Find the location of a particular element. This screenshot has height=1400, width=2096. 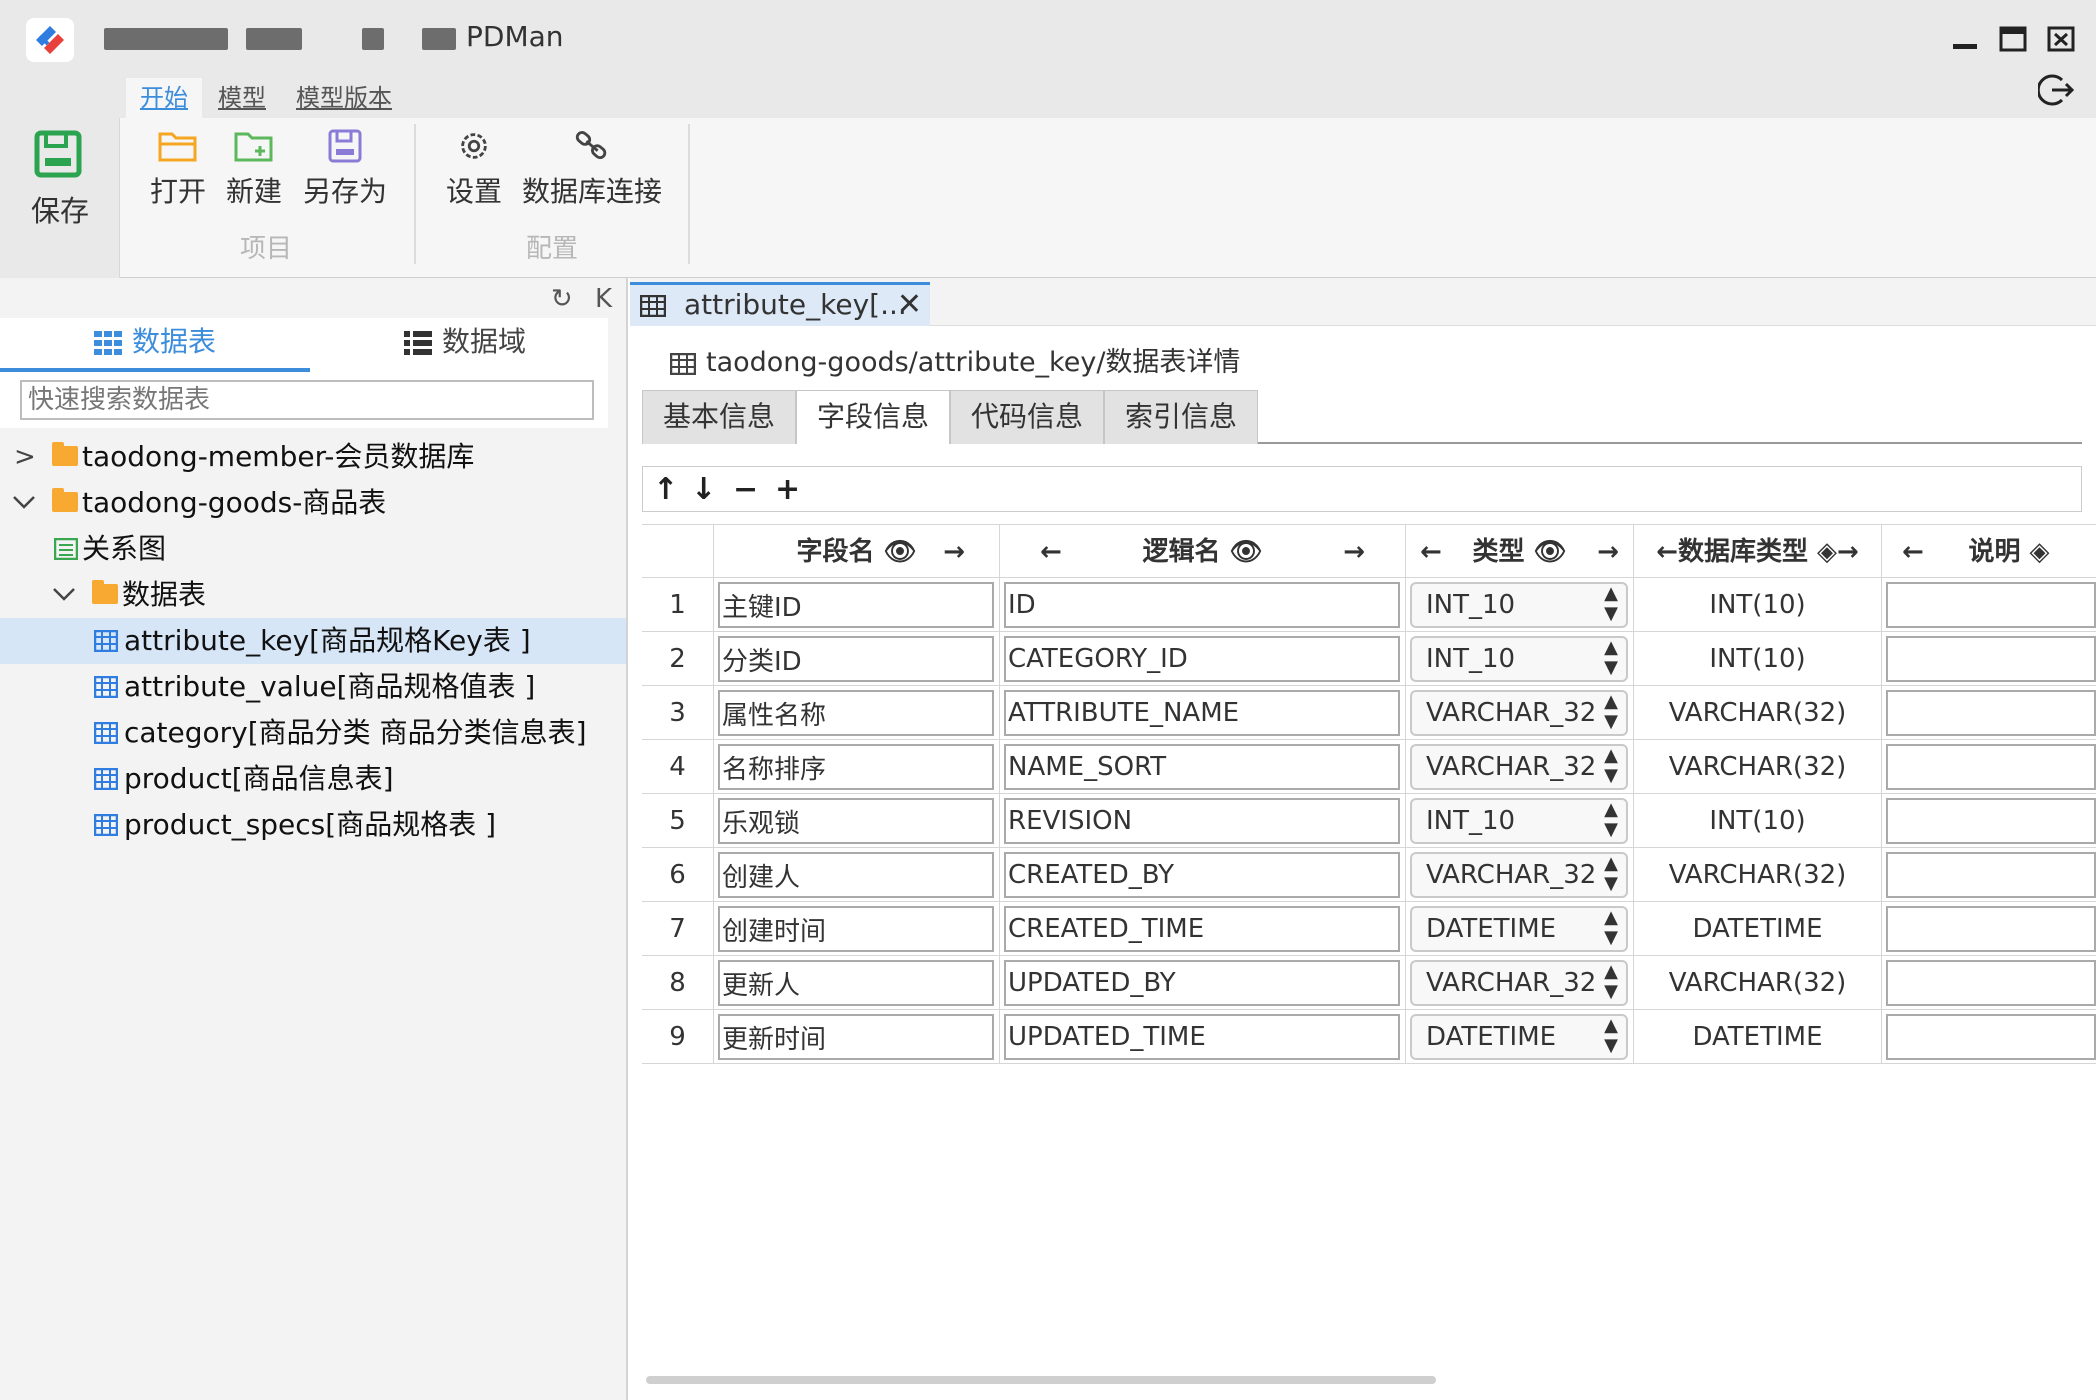

type-cell: DATETIME ▲ ▼ is located at coordinates (1520, 929).